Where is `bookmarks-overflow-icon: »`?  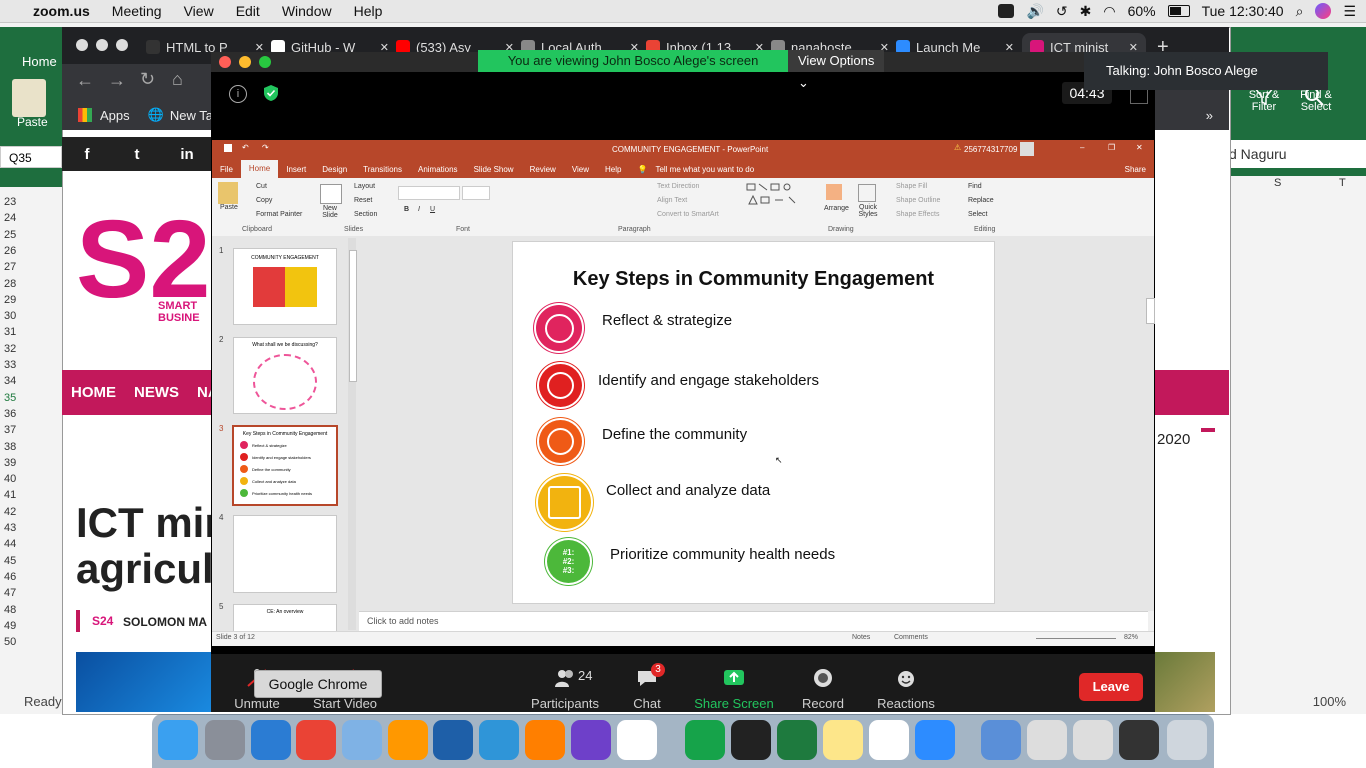 bookmarks-overflow-icon: » is located at coordinates (1209, 115).